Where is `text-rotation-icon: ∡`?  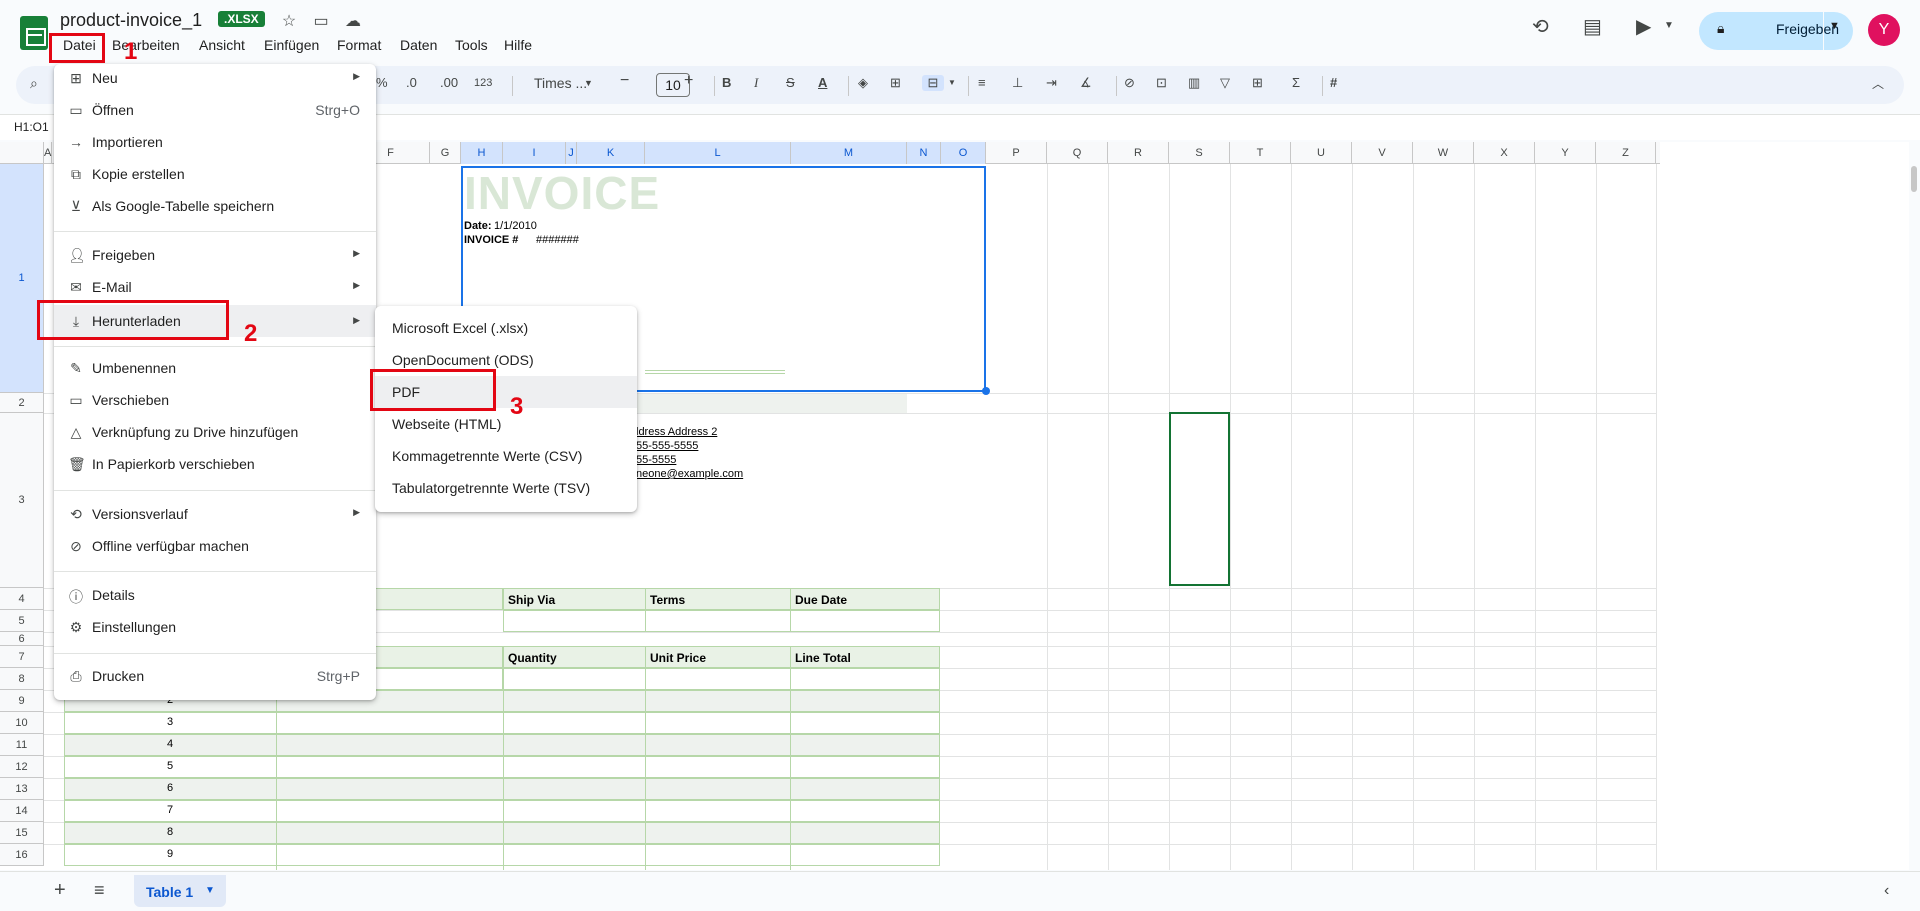
text-rotation-icon: ∡ is located at coordinates (1086, 83).